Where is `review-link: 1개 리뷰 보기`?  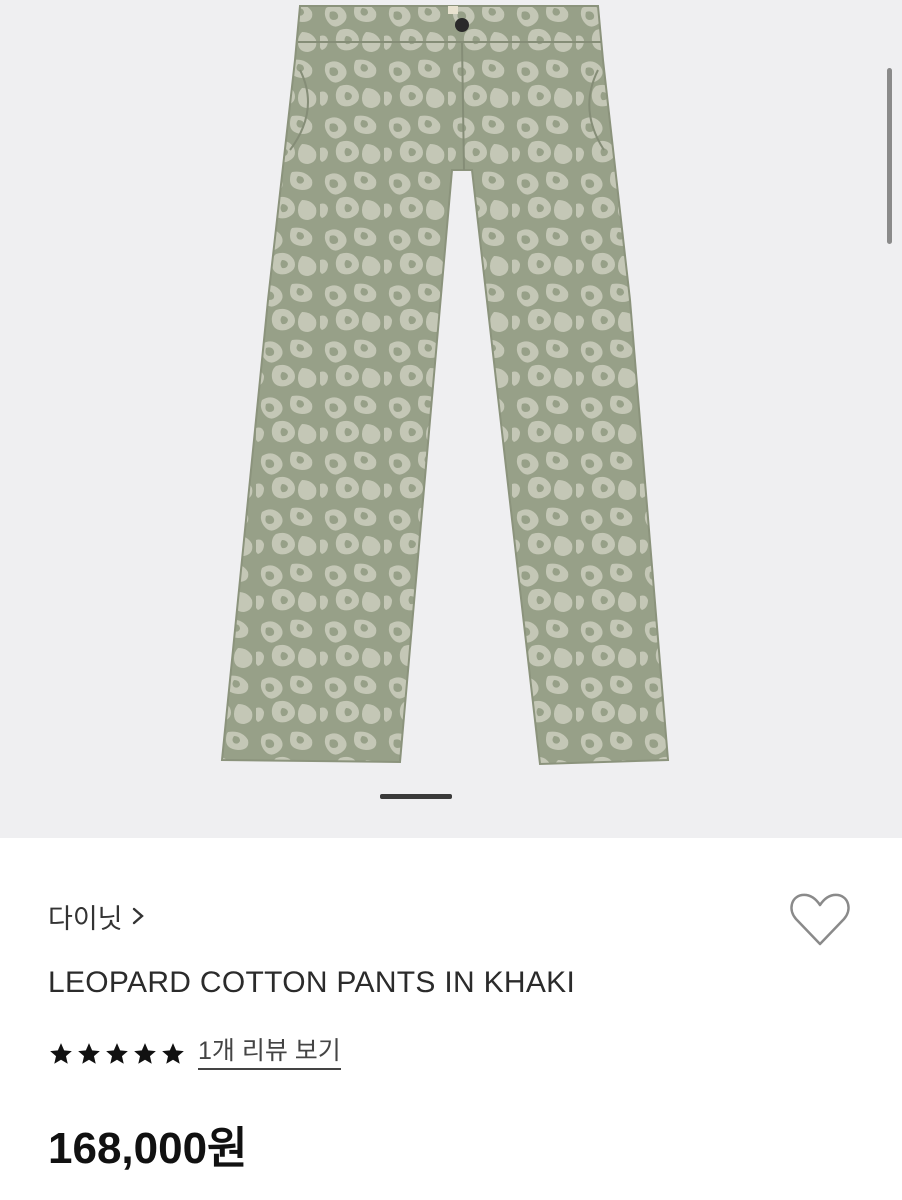
review-link: 1개 리뷰 보기 is located at coordinates (269, 1054).